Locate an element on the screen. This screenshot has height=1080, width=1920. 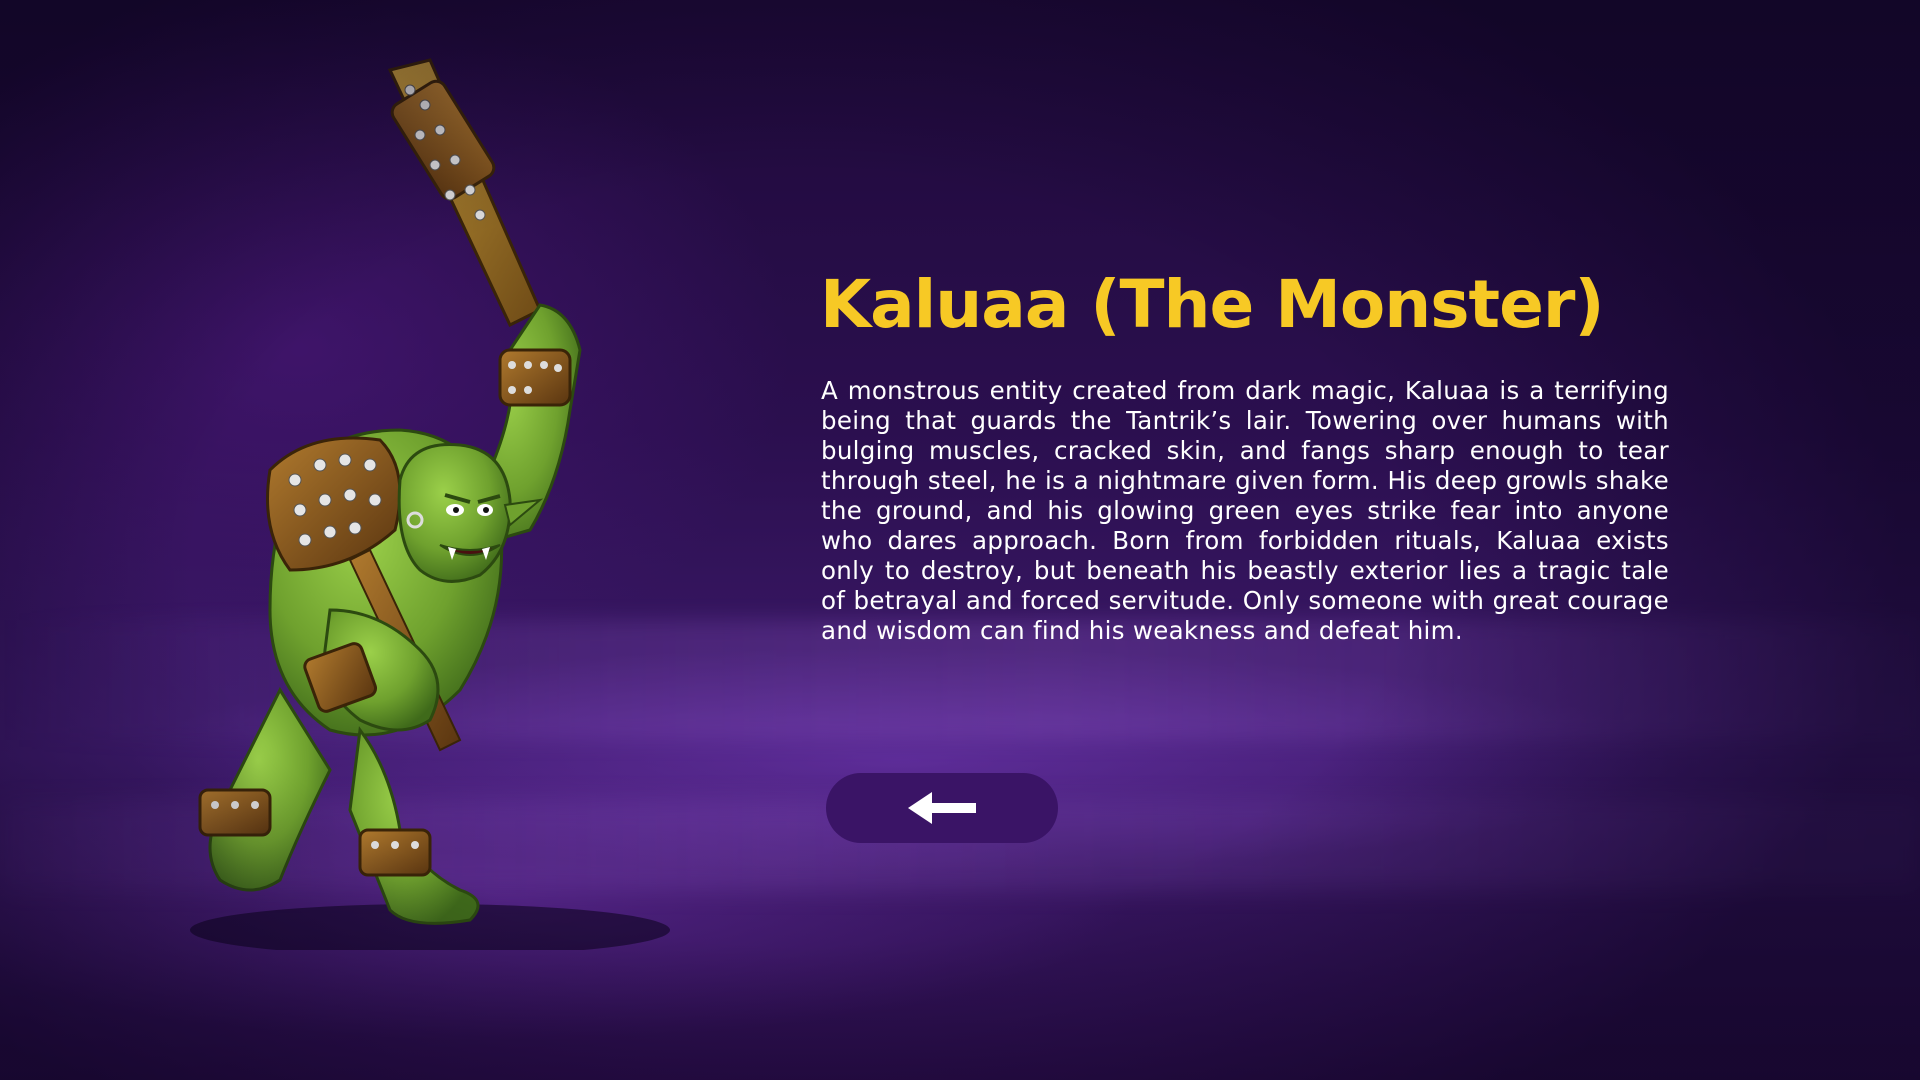
back-ankle-cuff is located at coordinates (235, 812).